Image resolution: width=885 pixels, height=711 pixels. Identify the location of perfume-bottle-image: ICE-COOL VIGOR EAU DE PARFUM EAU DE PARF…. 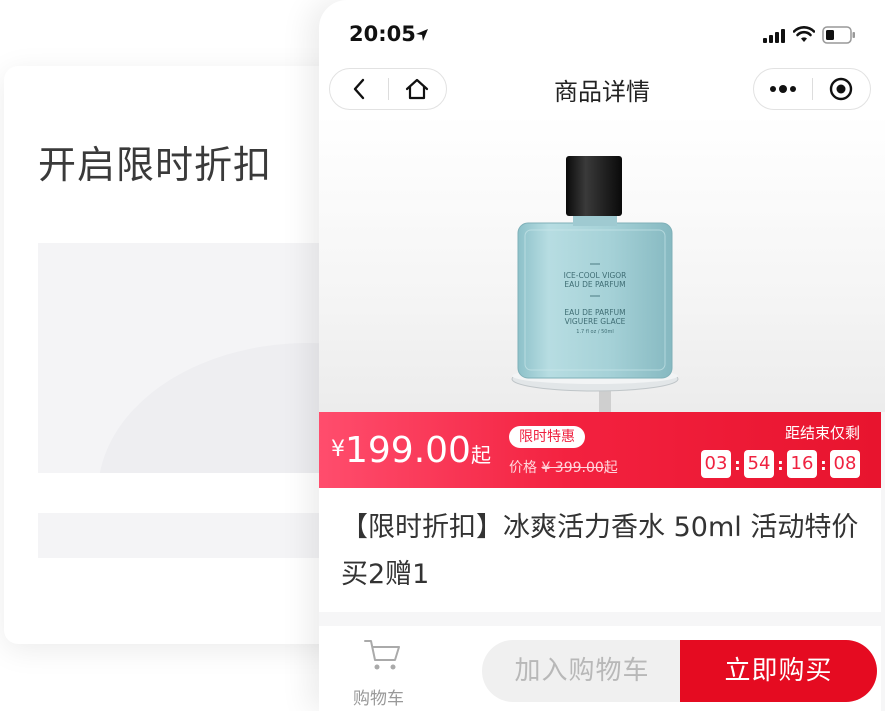
(595, 284).